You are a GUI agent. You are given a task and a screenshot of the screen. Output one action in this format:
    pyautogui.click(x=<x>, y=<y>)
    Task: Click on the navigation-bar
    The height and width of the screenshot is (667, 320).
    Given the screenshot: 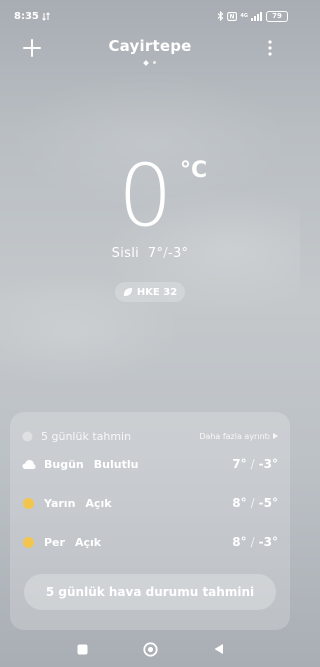 What is the action you would take?
    pyautogui.click(x=150, y=649)
    